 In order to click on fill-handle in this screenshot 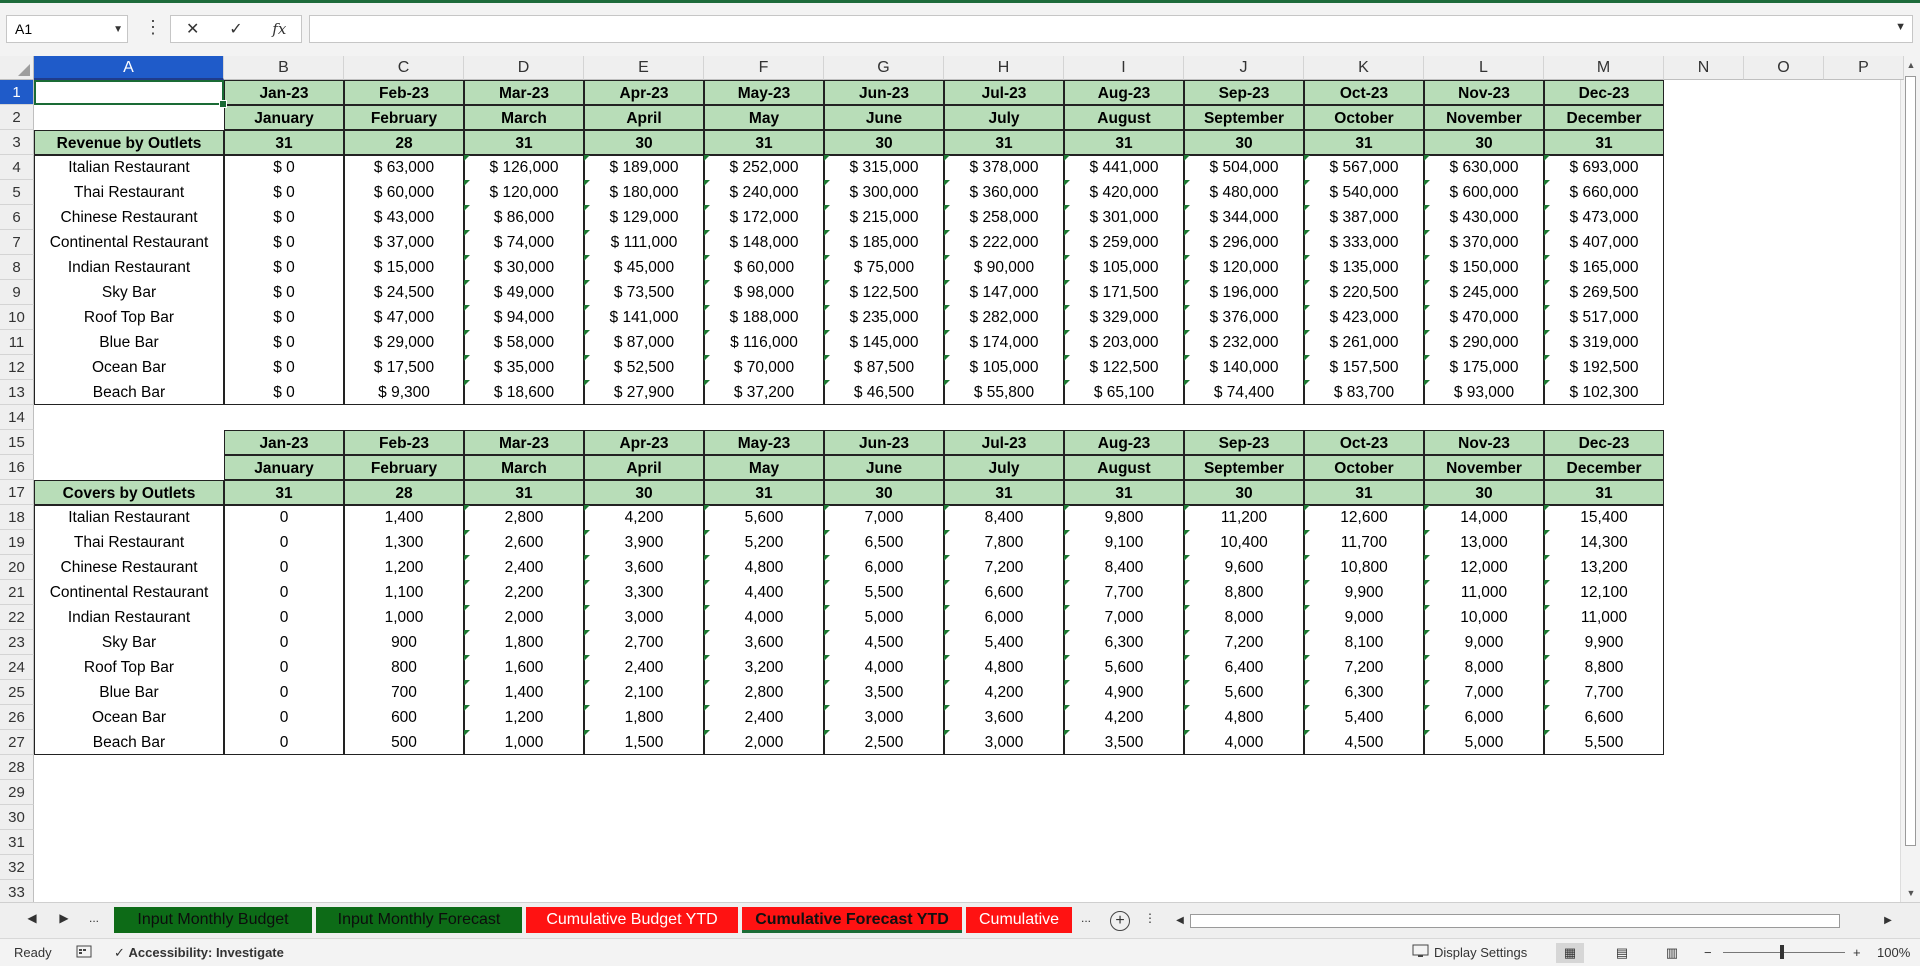, I will do `click(223, 104)`.